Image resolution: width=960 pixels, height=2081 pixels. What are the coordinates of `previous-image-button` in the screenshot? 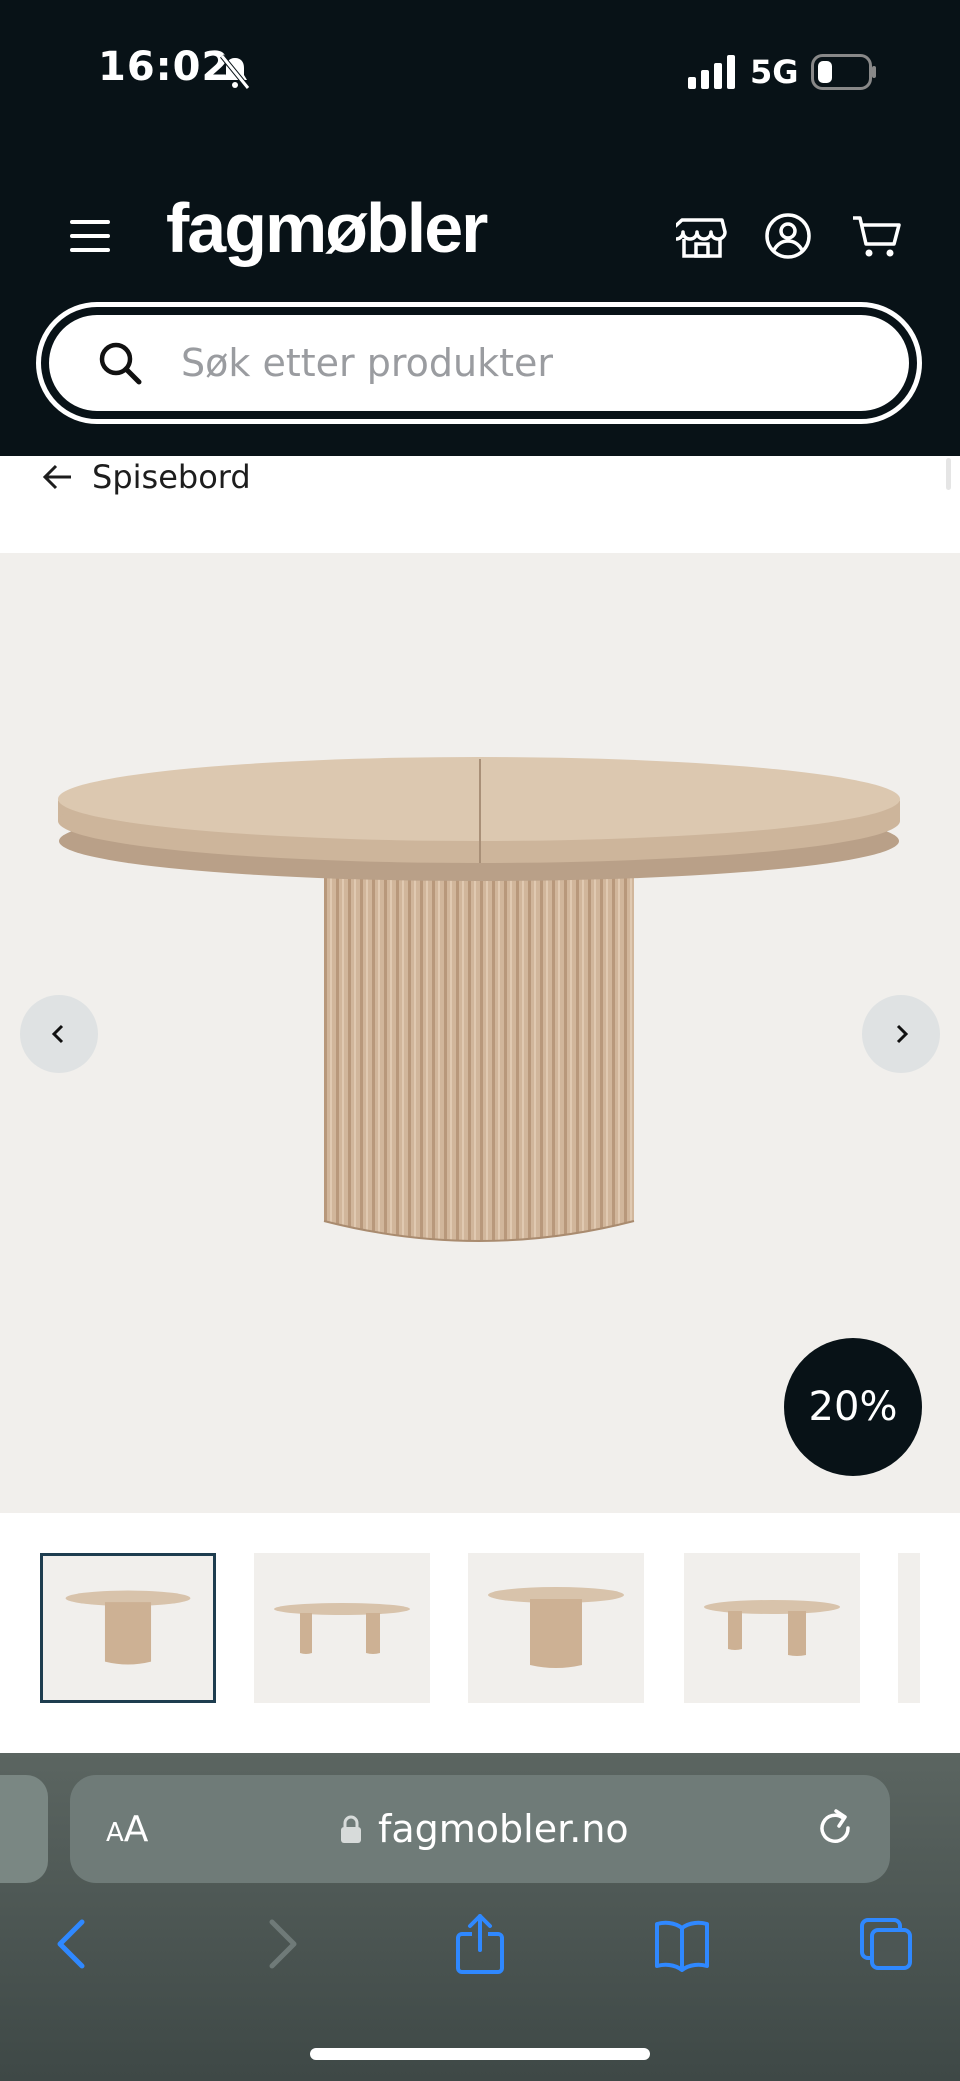 It's located at (59, 1034).